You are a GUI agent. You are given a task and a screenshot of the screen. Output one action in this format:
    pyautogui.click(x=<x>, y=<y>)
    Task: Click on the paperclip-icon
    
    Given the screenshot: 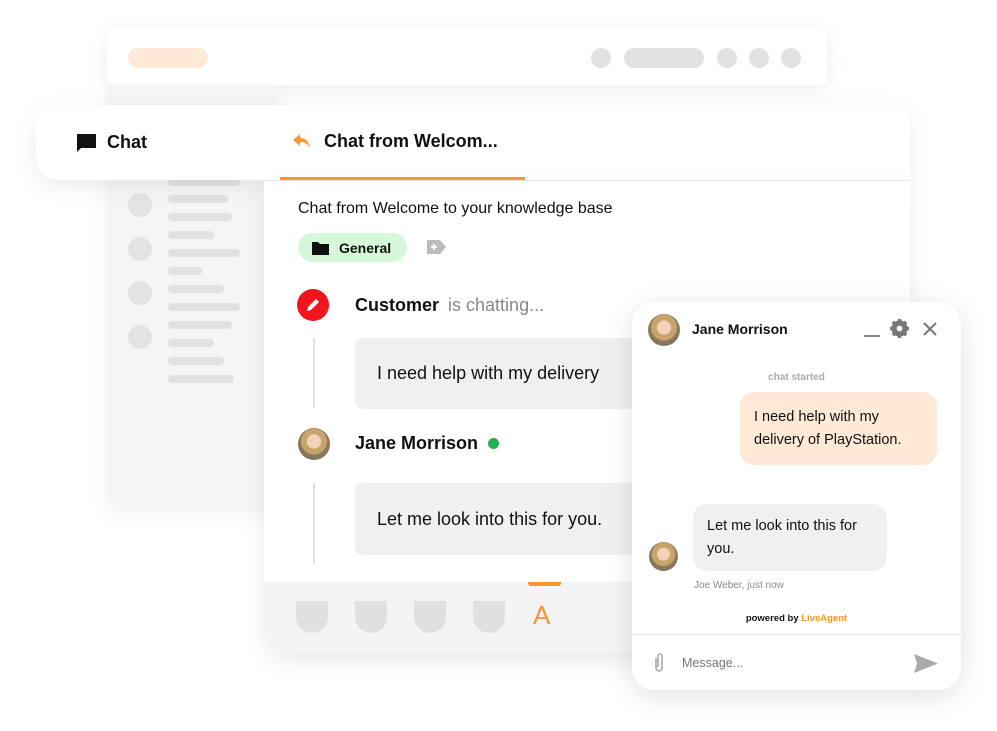 What is the action you would take?
    pyautogui.click(x=659, y=663)
    